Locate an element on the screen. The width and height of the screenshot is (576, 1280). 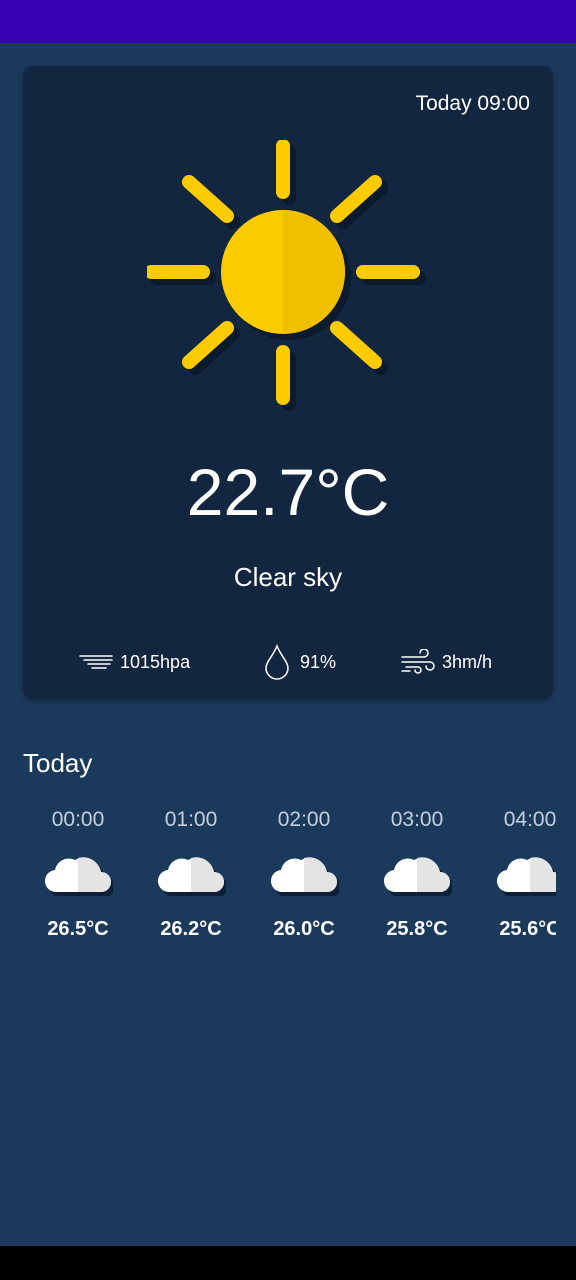
hourly-item: 04:00 25.6°C is located at coordinates (525, 880).